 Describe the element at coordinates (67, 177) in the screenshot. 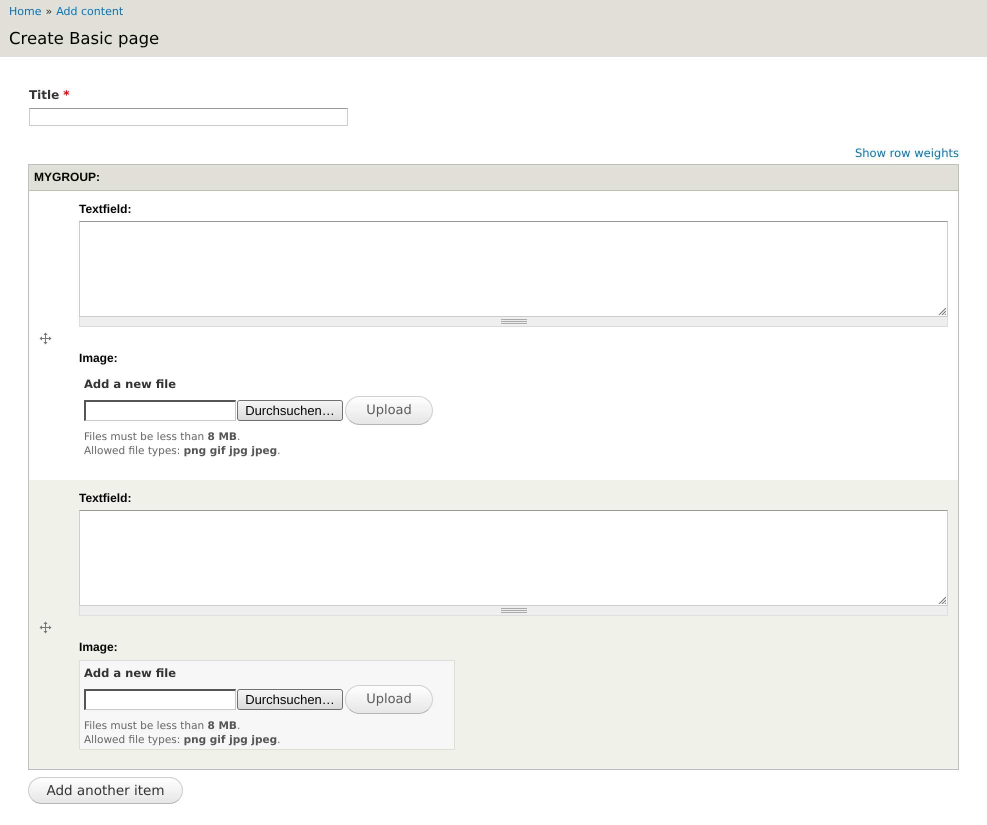

I see `group-heading: MYGROUP:` at that location.